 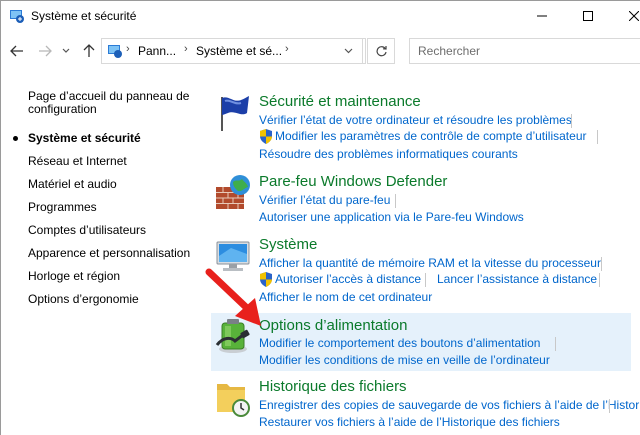 I want to click on refresh-icon, so click(x=381, y=50).